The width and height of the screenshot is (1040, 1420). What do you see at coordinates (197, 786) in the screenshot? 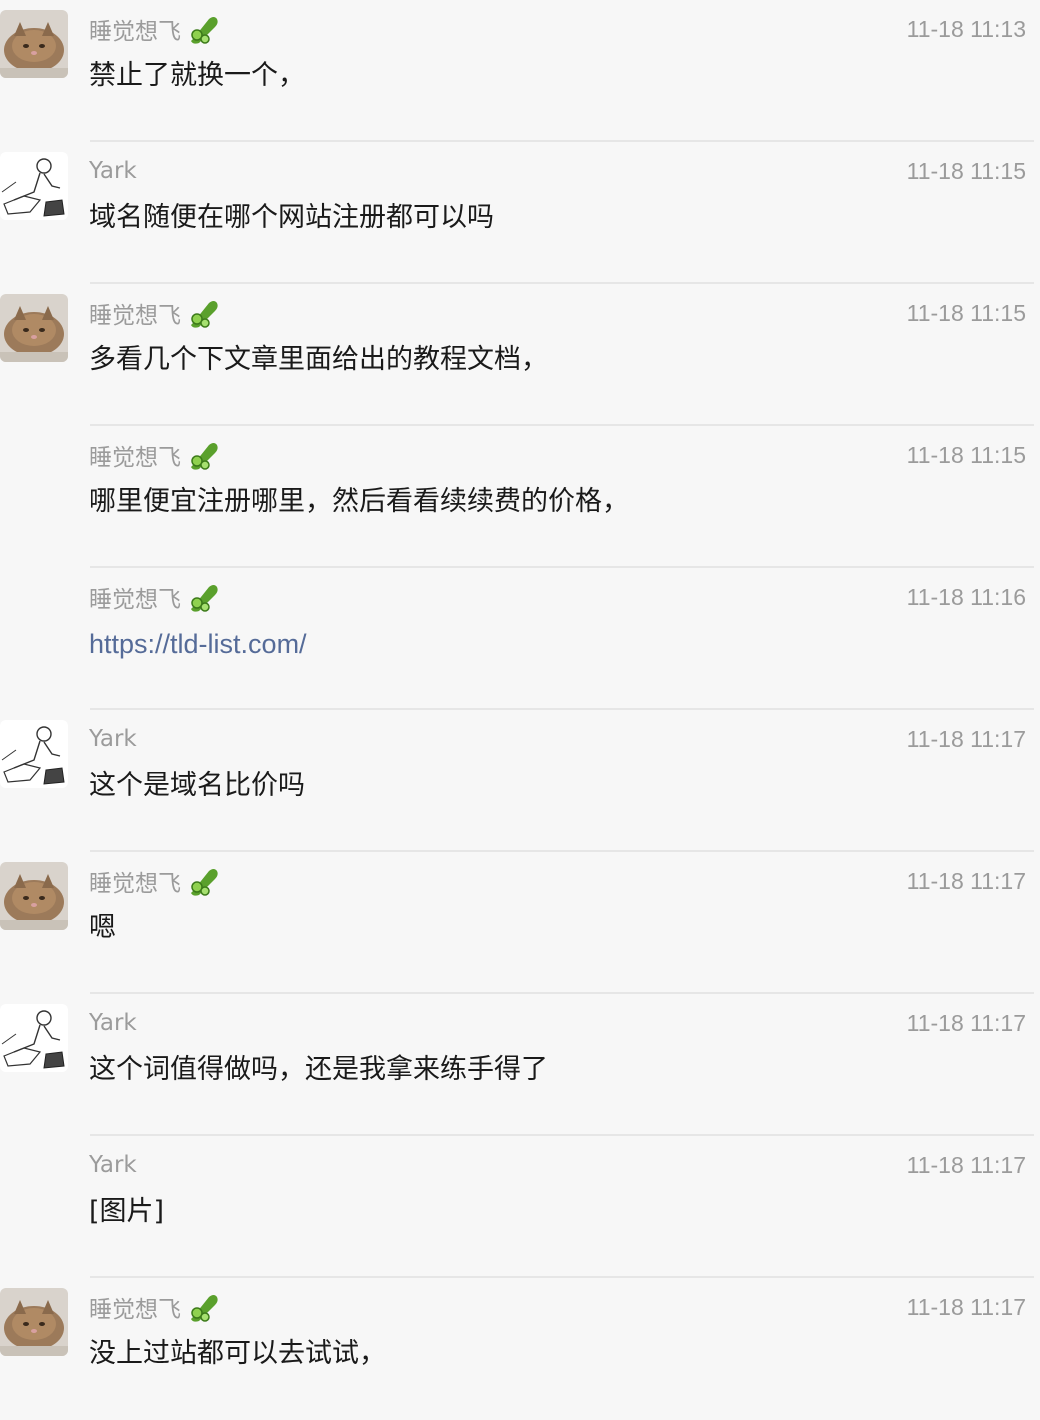
I see `message-text: 这个是域名比价吗` at bounding box center [197, 786].